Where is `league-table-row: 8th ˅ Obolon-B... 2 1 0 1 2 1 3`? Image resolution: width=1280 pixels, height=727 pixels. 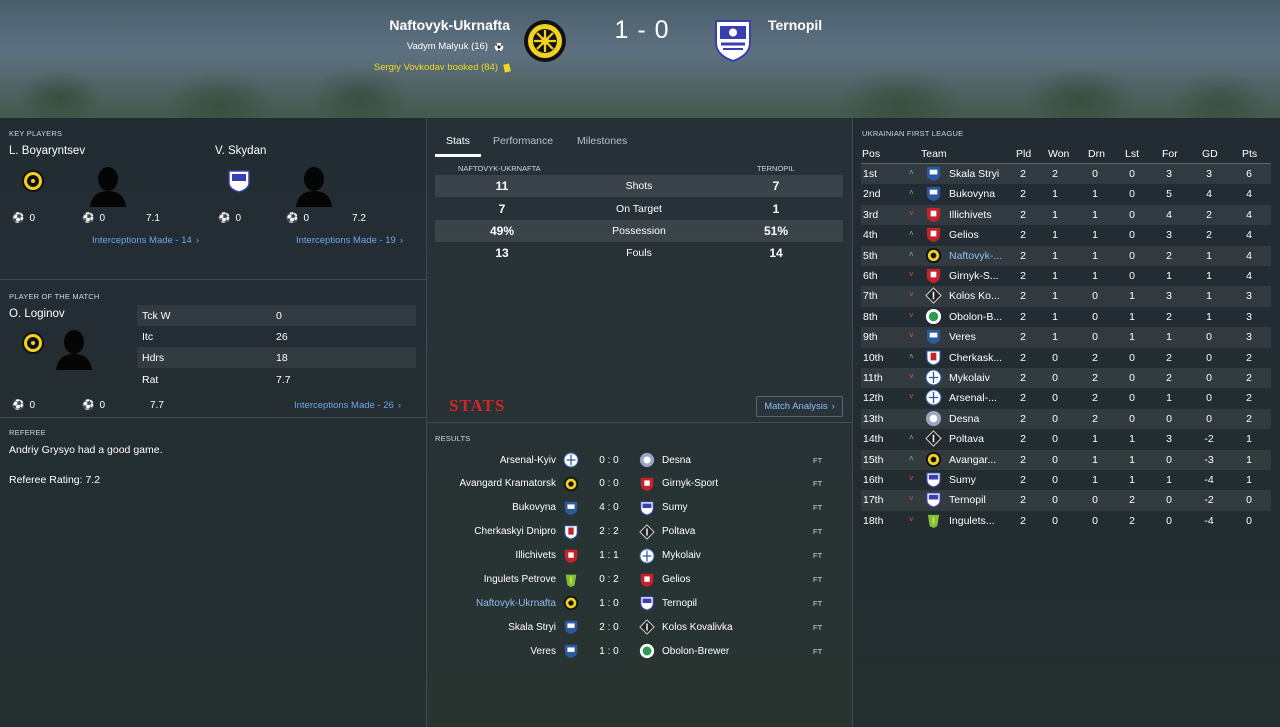
league-table-row: 8th ˅ Obolon-B... 2 1 0 1 2 1 3 is located at coordinates (1066, 317).